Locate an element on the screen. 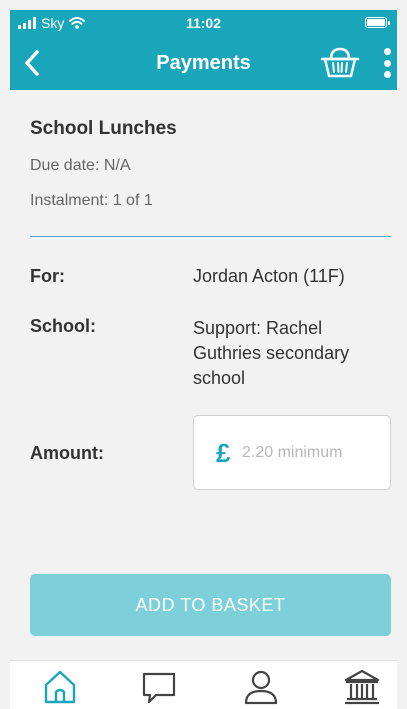  amount-label: Amount: is located at coordinates (67, 453).